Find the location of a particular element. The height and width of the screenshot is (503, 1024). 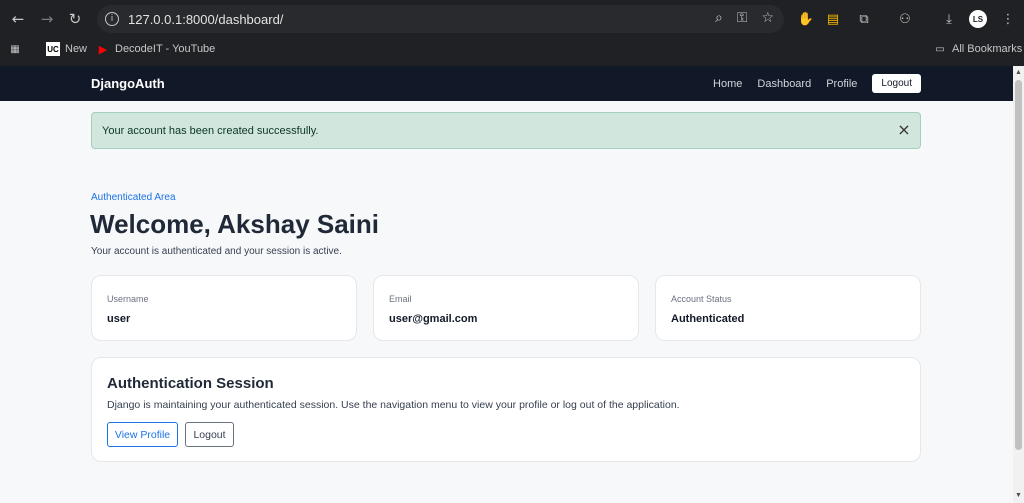

site-info-icon: i is located at coordinates (112, 19).